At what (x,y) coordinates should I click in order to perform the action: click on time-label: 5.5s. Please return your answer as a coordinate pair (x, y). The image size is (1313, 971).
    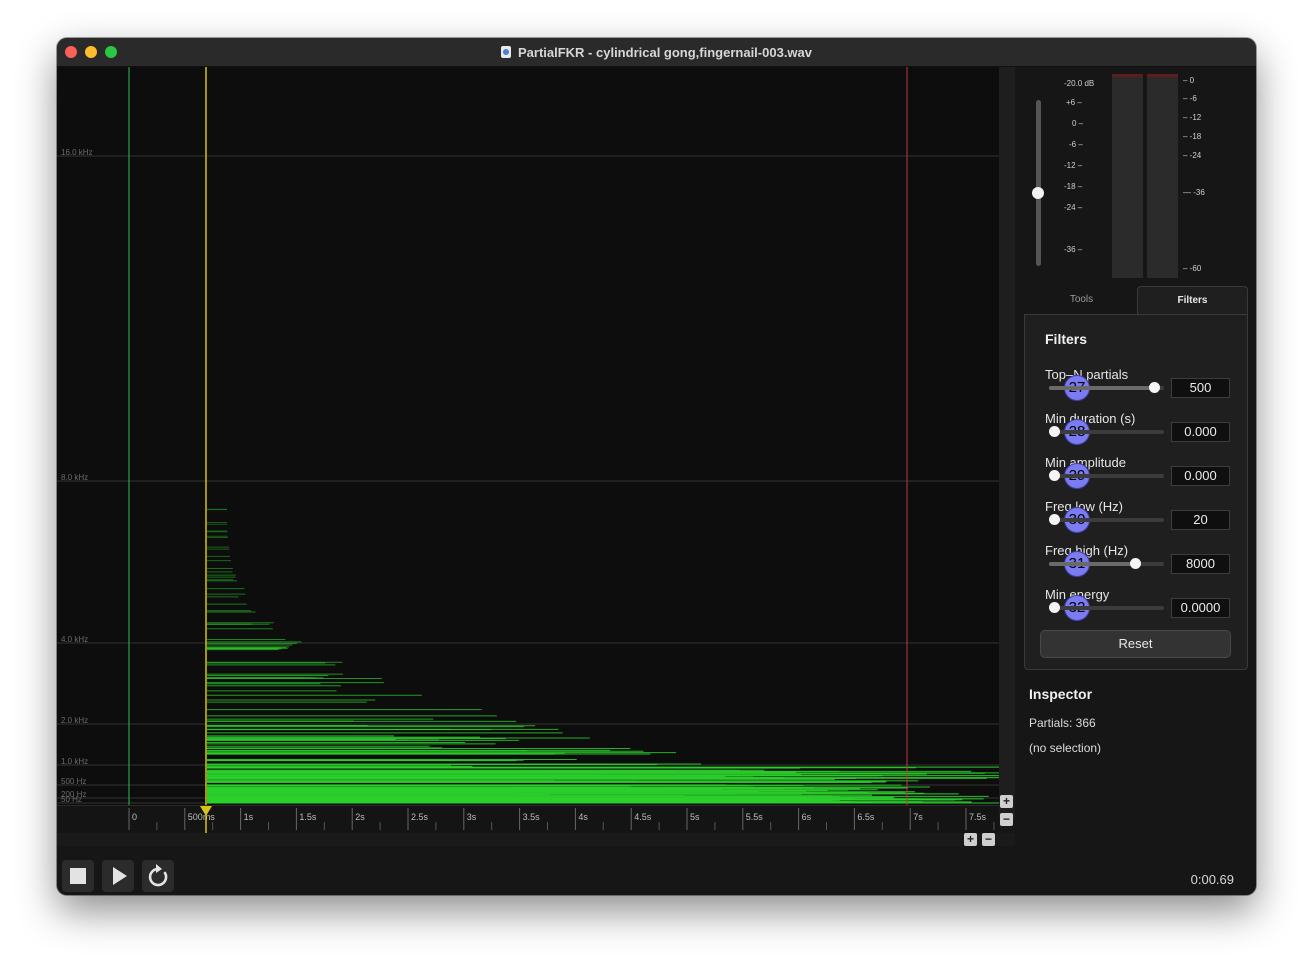
    Looking at the image, I should click on (755, 817).